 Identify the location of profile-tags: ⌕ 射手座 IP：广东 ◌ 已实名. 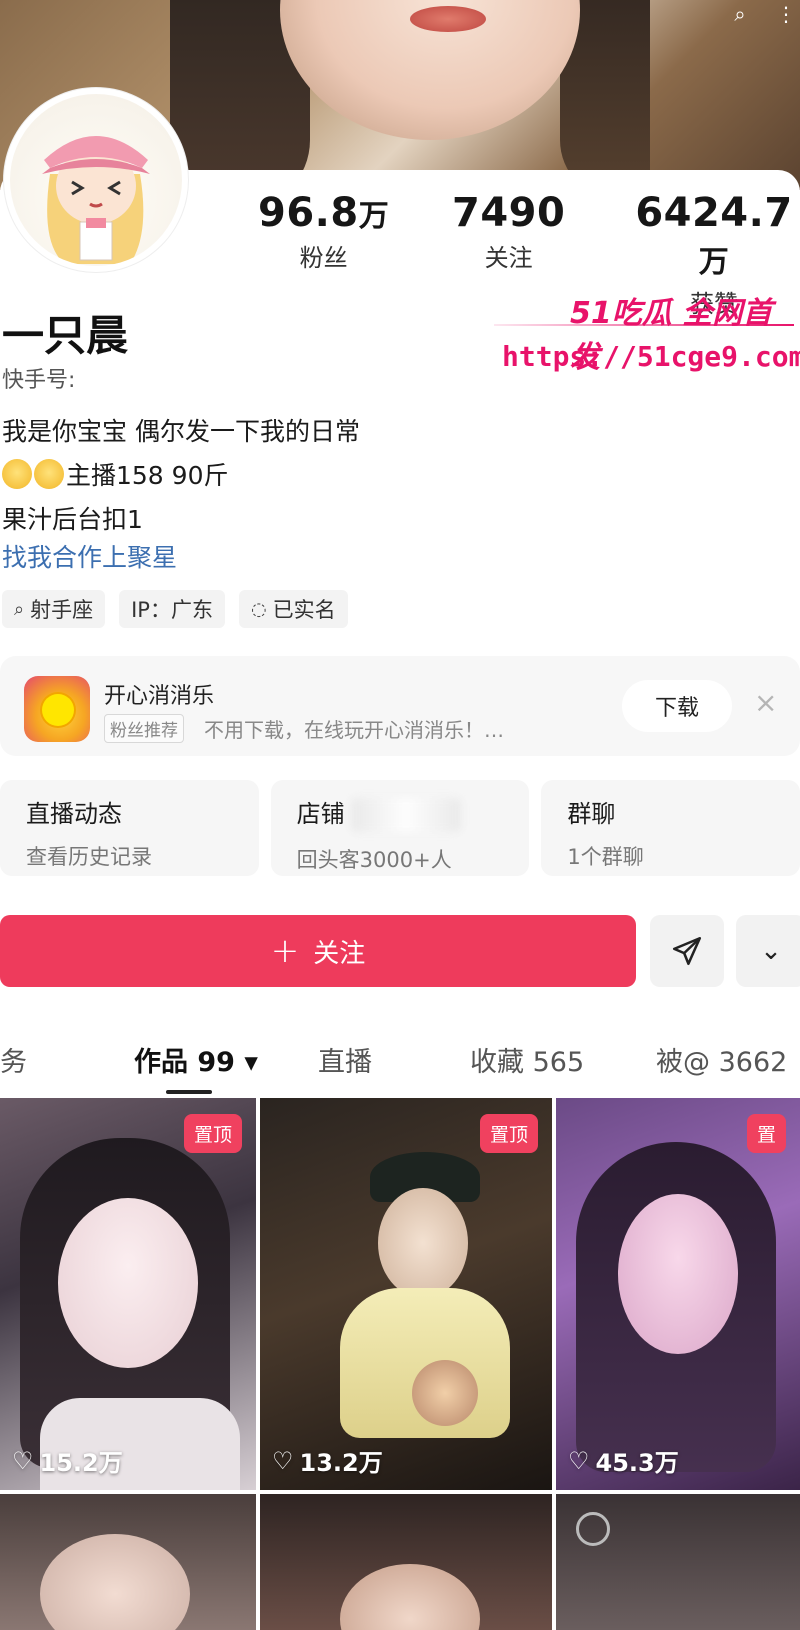
(175, 609).